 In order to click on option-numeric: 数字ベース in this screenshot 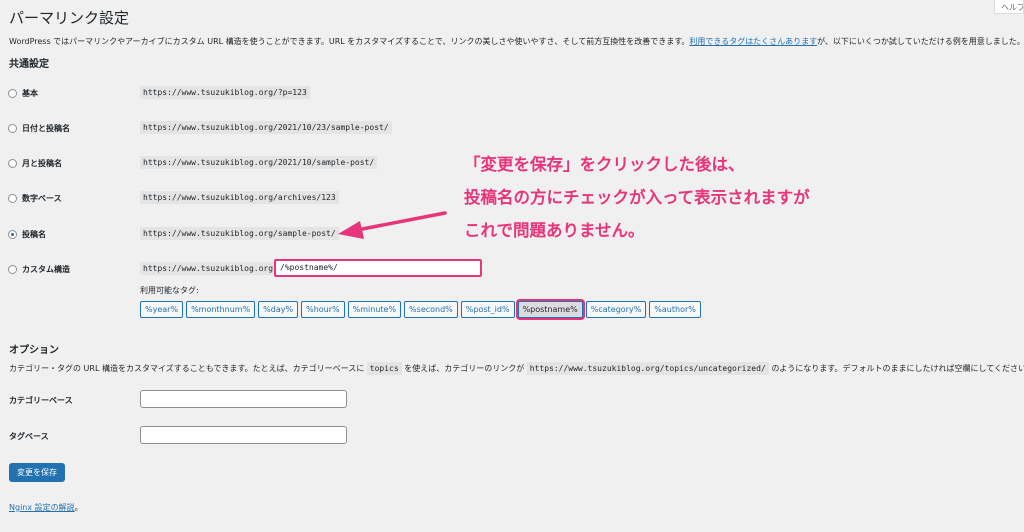, I will do `click(35, 198)`.